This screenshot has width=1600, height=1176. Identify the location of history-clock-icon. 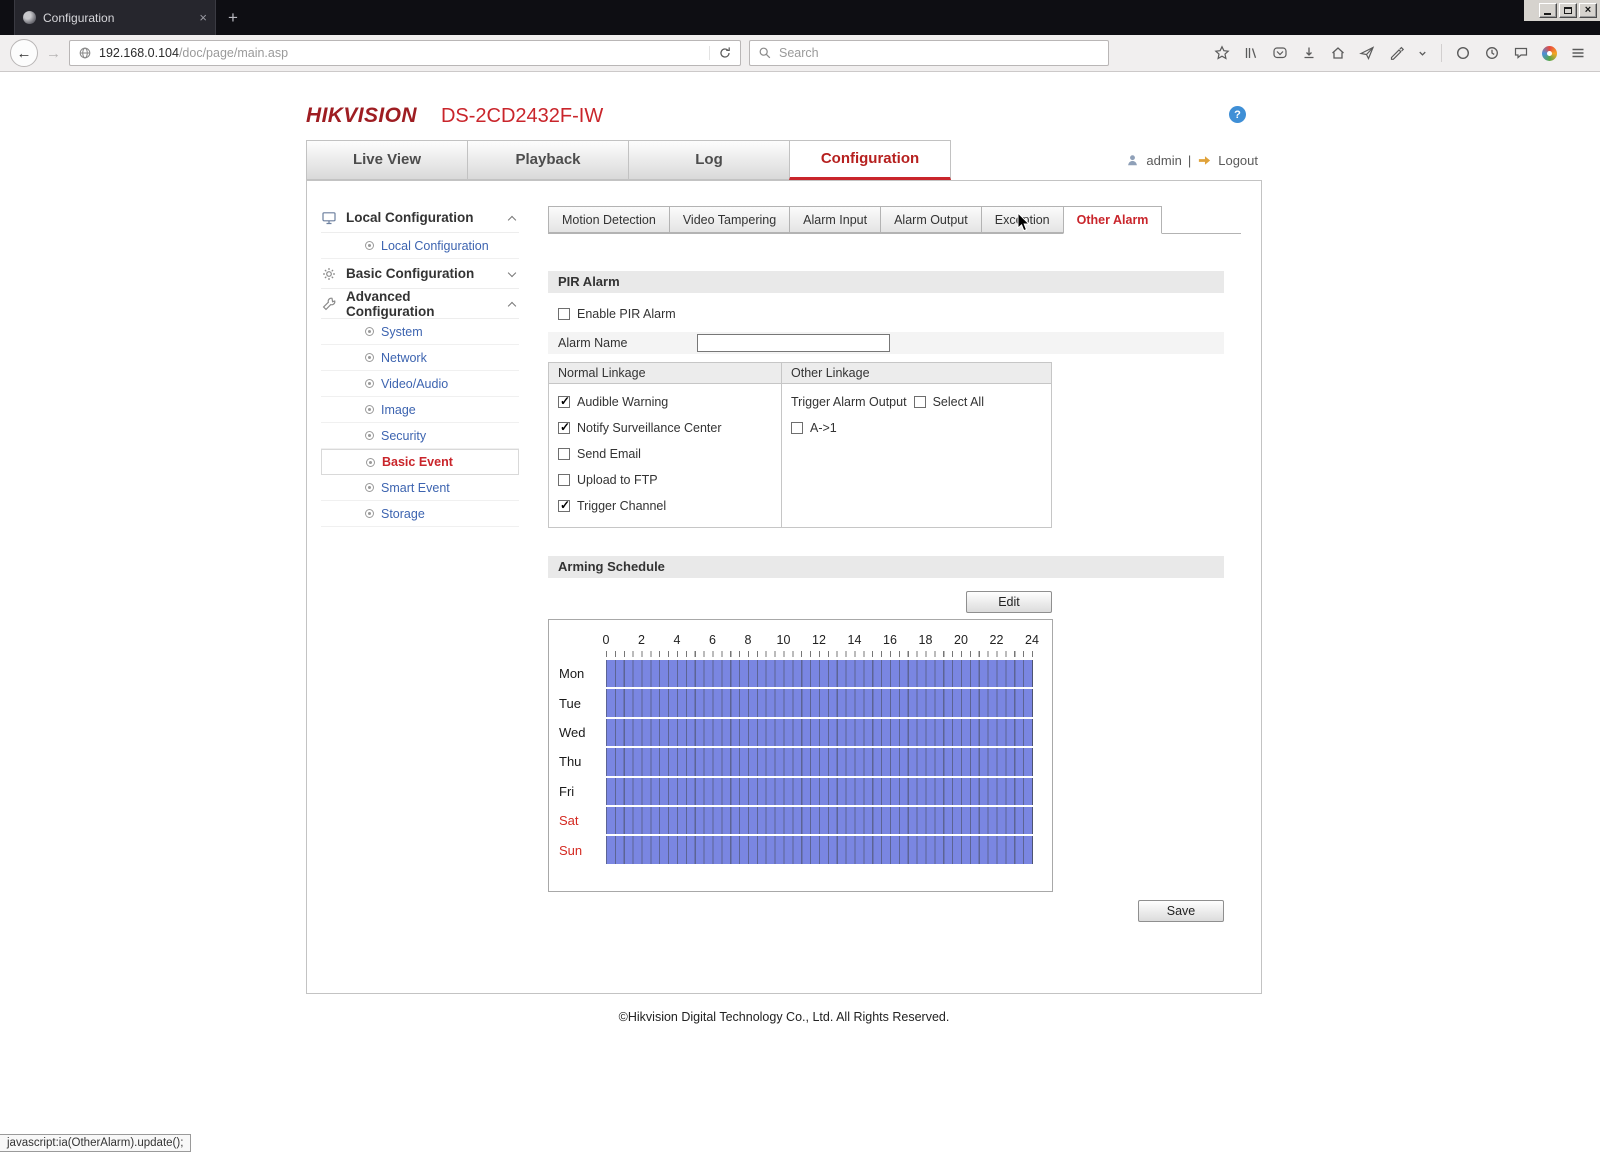
(1492, 53).